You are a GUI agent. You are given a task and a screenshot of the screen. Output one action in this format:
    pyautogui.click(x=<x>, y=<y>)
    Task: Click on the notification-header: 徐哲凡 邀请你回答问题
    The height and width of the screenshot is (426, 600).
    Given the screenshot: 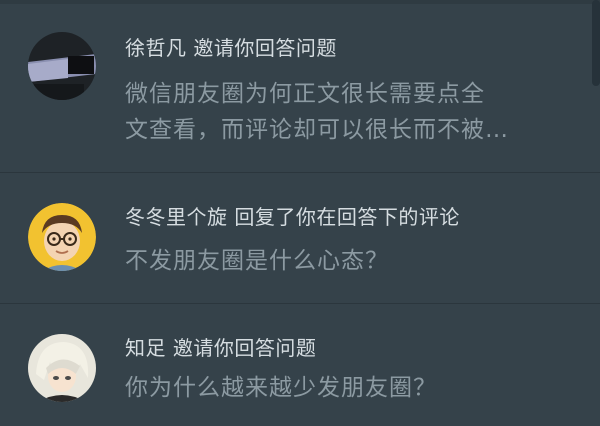 What is the action you would take?
    pyautogui.click(x=231, y=46)
    